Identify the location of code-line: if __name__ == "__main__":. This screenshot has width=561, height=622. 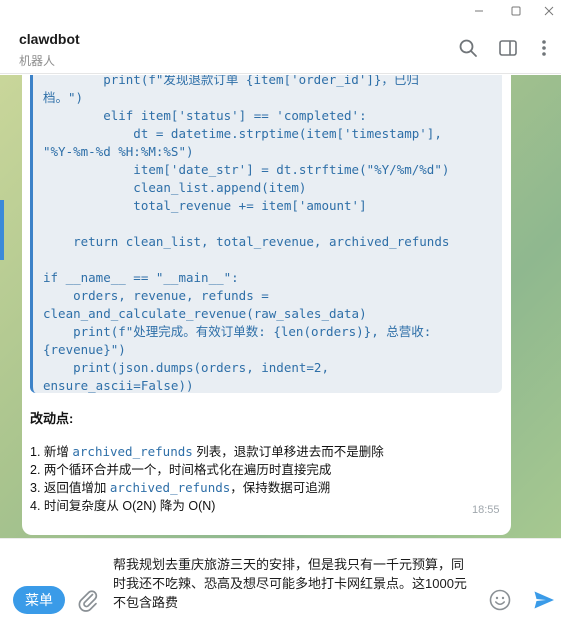
(141, 277).